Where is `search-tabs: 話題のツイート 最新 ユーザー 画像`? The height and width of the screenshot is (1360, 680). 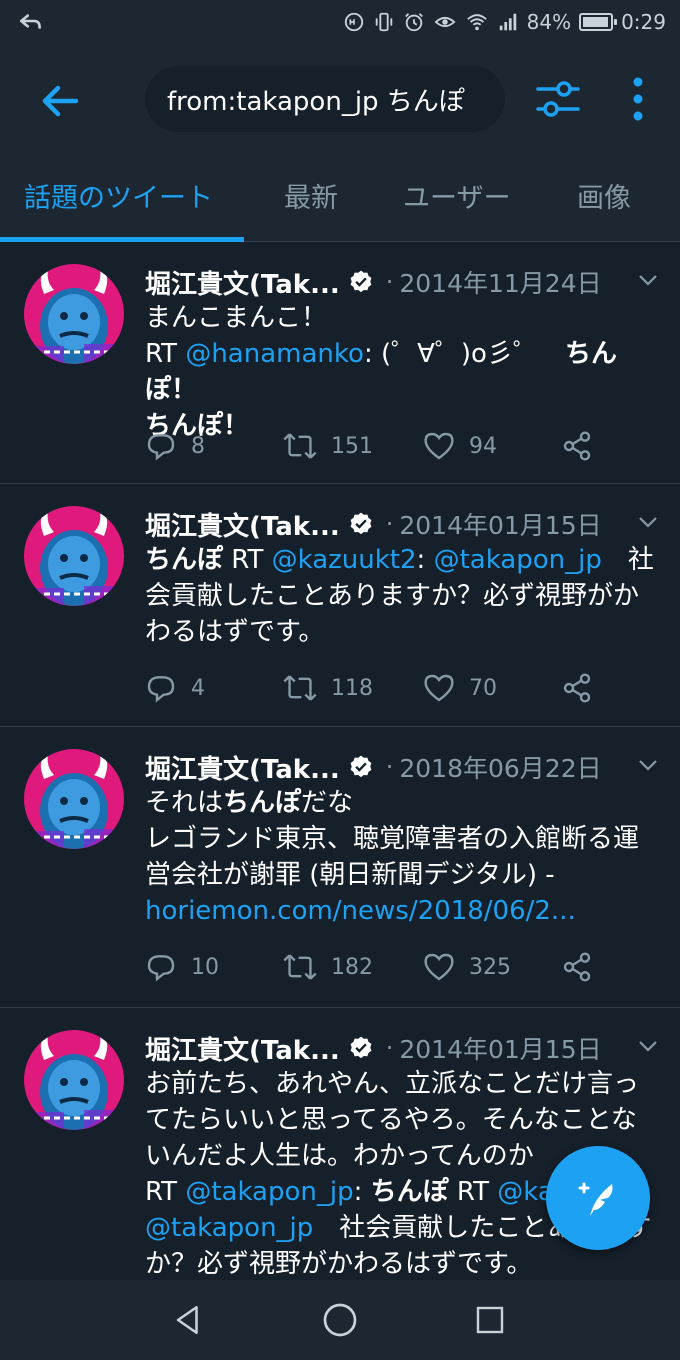 search-tabs: 話題のツイート 最新 ユーザー 画像 is located at coordinates (340, 198).